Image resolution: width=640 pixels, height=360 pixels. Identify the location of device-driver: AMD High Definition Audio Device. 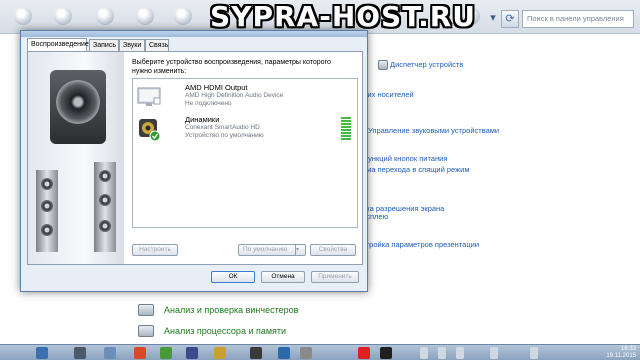
(234, 95).